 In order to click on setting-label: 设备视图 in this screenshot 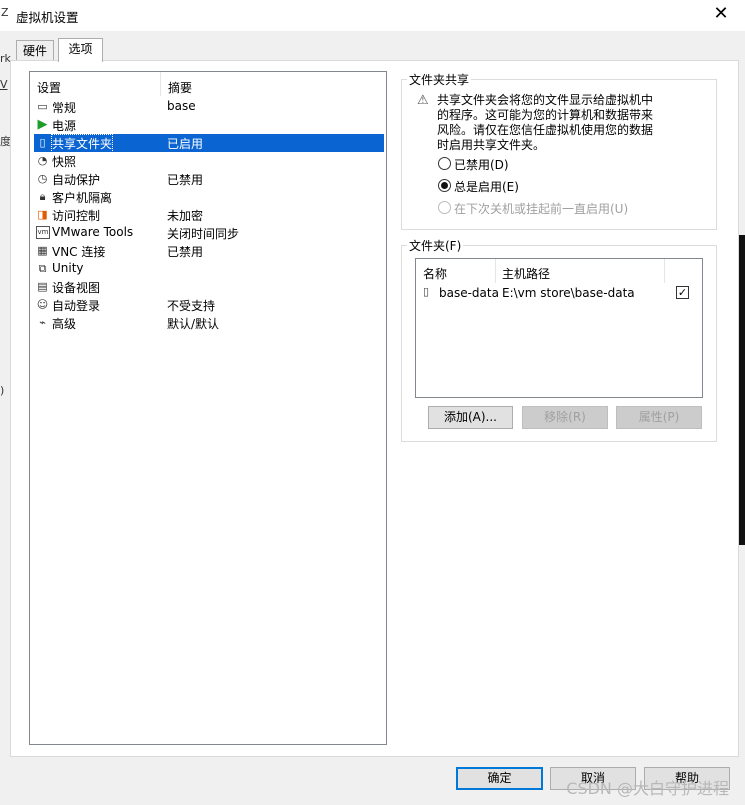, I will do `click(76, 288)`.